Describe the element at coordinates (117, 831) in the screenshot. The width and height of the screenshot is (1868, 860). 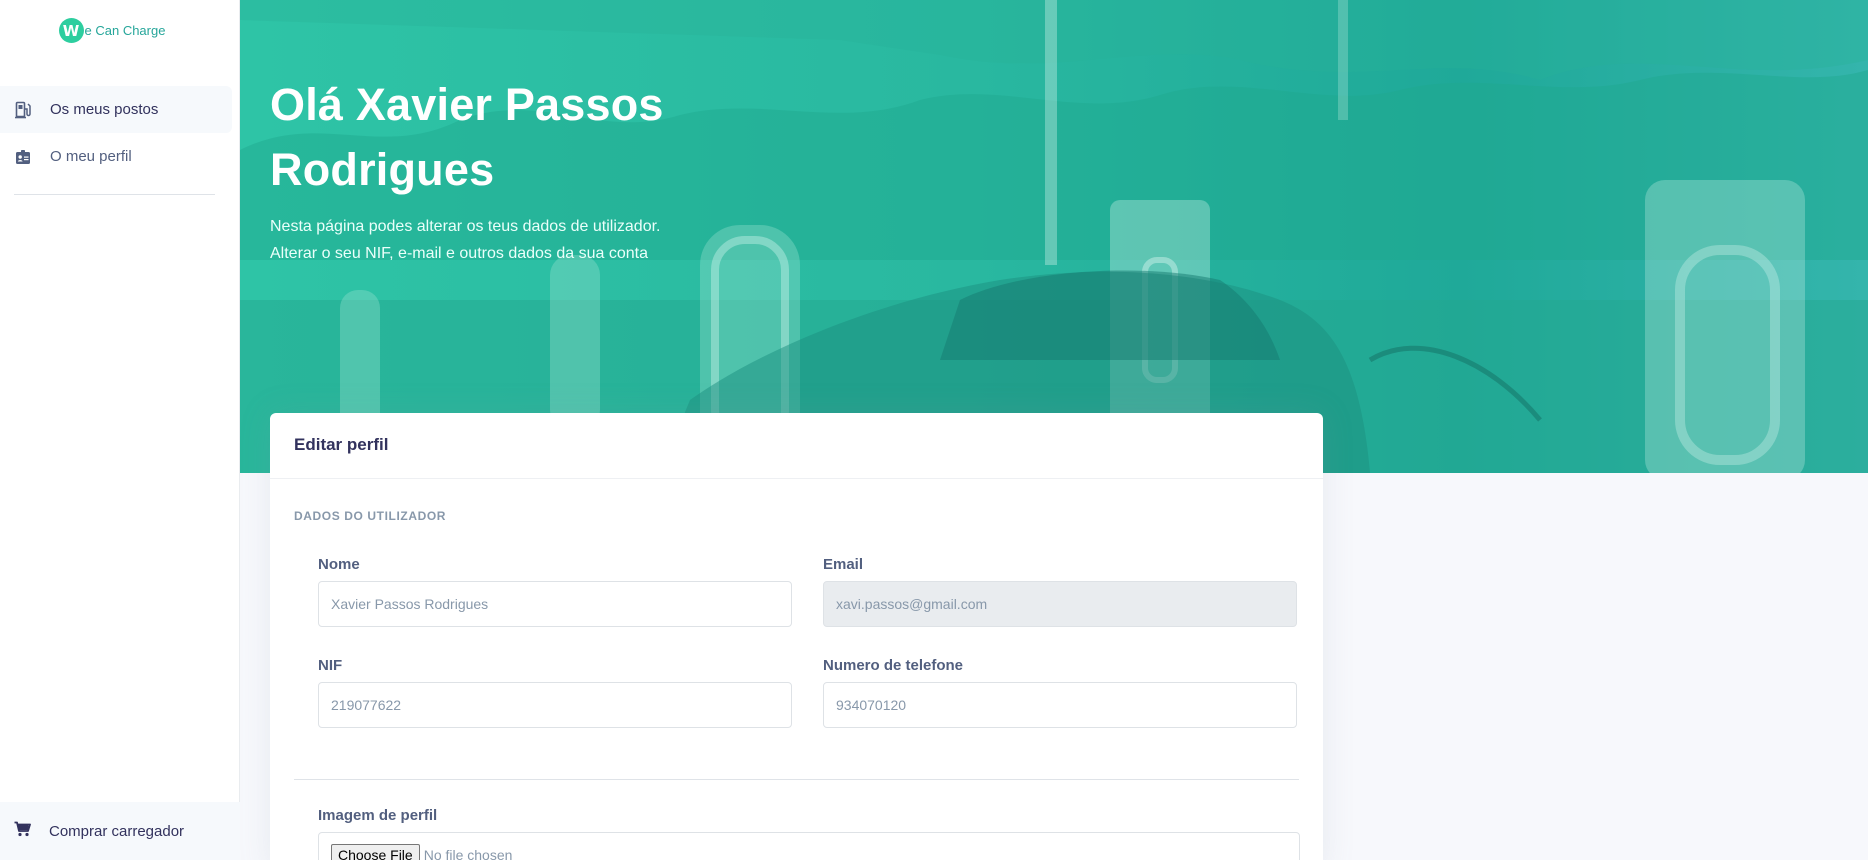
I see `buy-charger-label: Comprar carregador` at that location.